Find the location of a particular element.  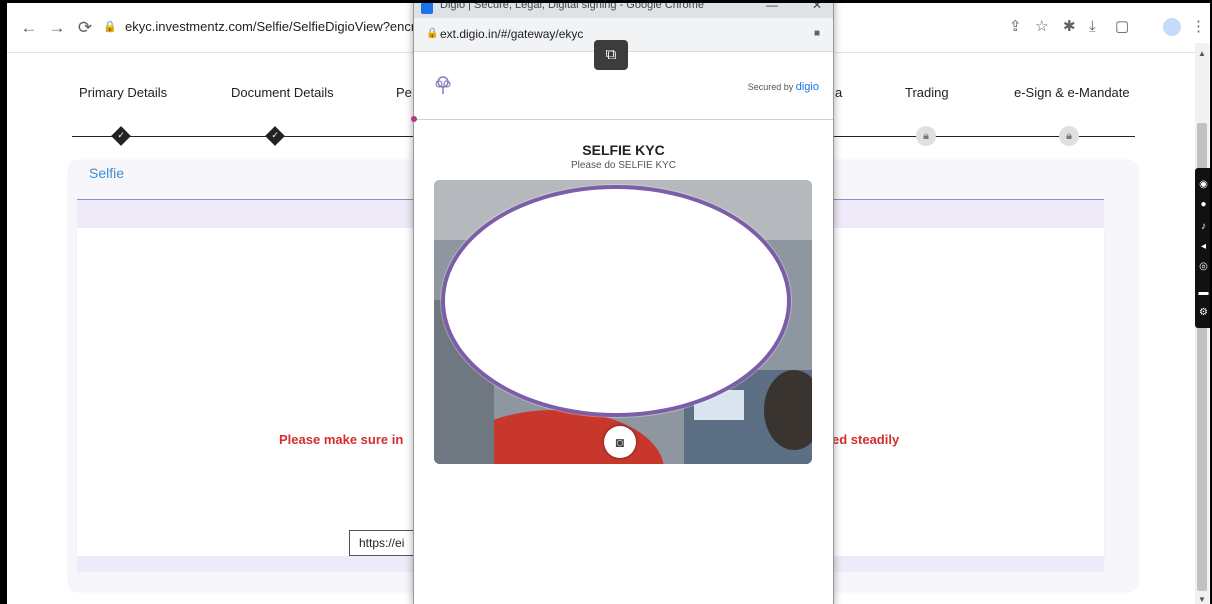

step-label-personal: Pe is located at coordinates (404, 92).